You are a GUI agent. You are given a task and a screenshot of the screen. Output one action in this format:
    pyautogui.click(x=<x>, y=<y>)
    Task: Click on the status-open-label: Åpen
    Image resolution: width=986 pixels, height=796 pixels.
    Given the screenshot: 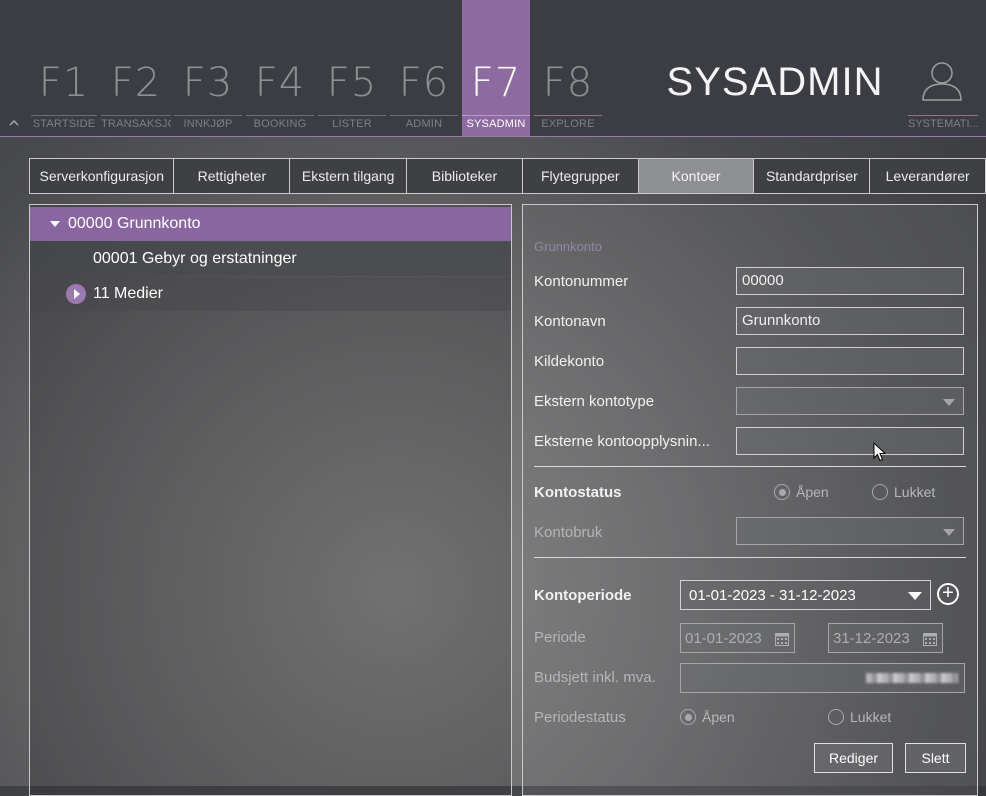 What is the action you would take?
    pyautogui.click(x=812, y=492)
    